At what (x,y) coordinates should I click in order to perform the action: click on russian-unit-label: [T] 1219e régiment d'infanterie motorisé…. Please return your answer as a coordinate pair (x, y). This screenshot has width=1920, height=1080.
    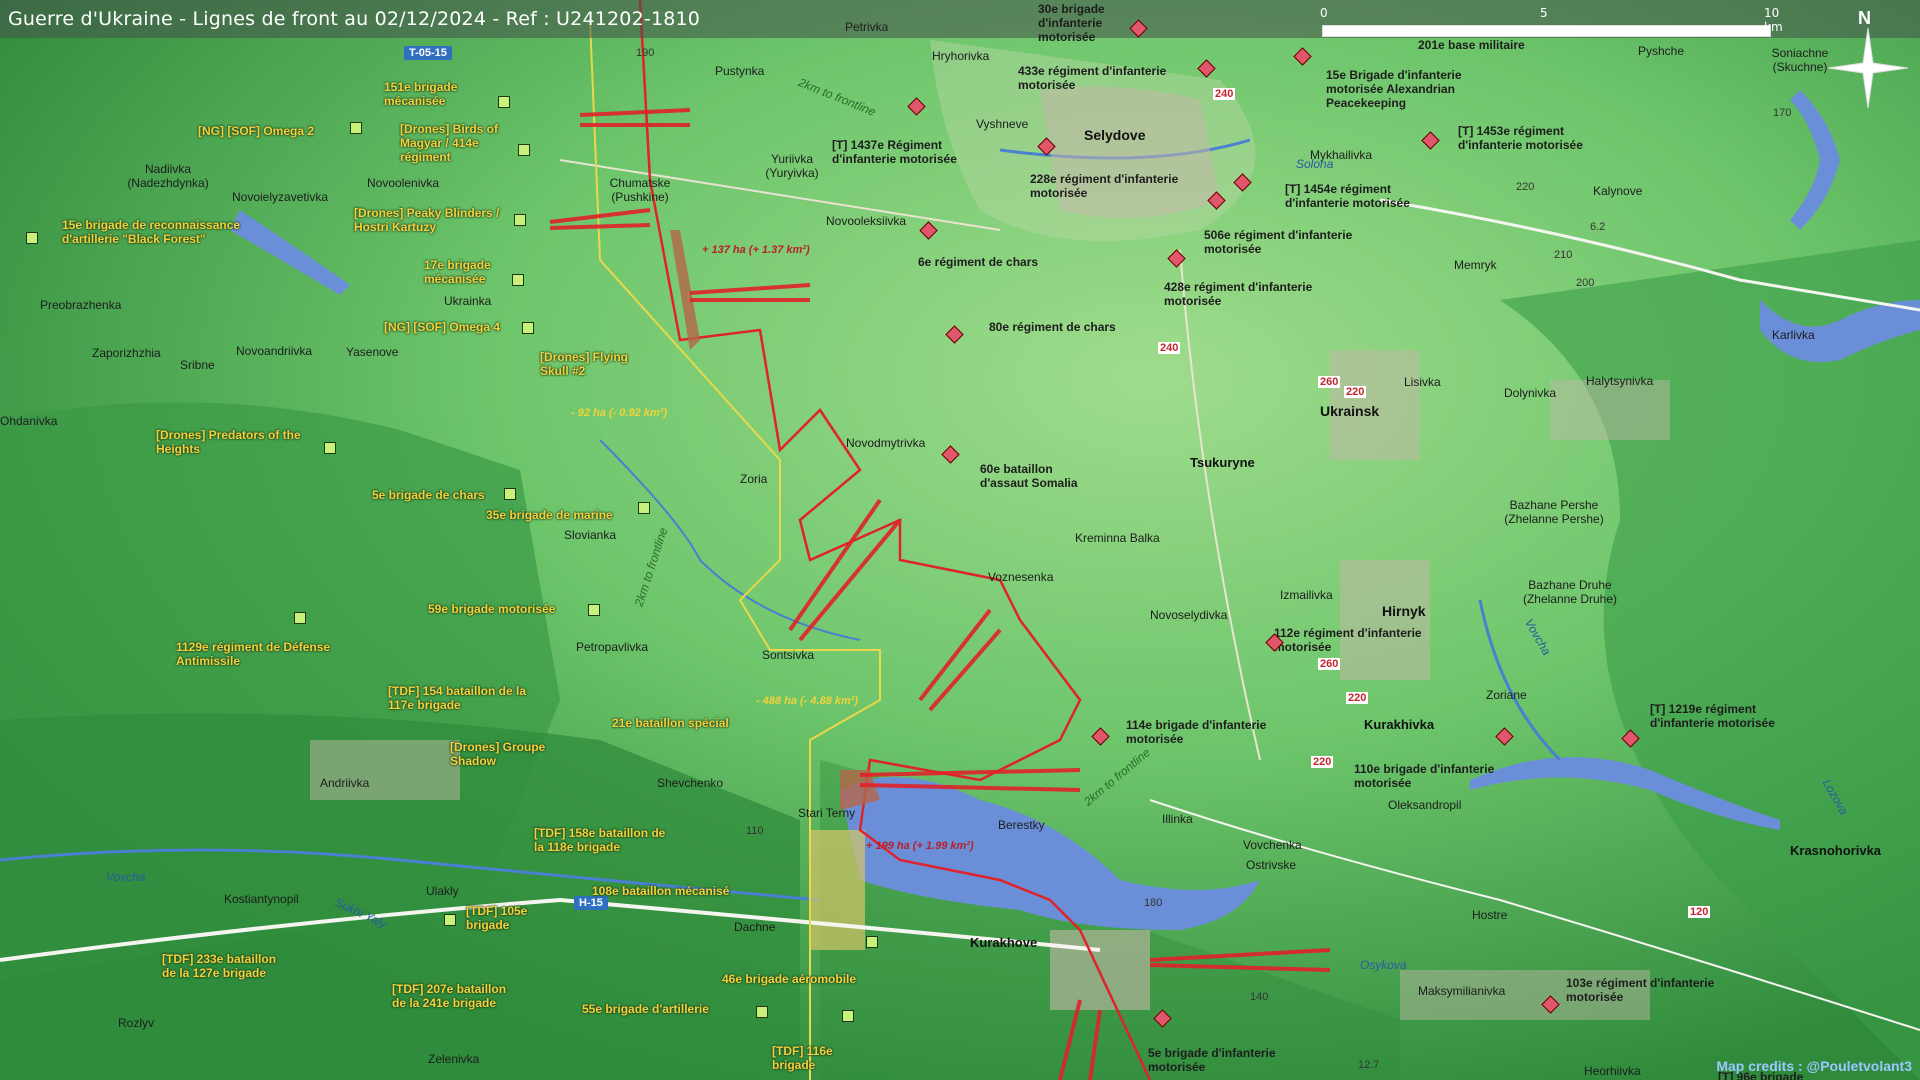
    Looking at the image, I should click on (1725, 716).